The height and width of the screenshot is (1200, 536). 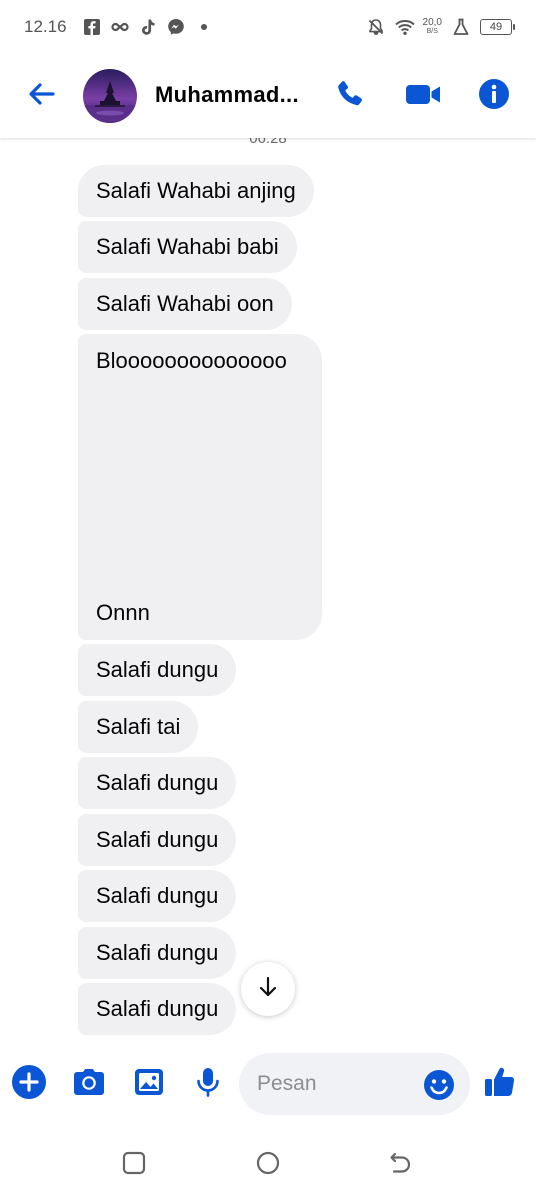 I want to click on recent-apps-button, so click(x=134, y=1165).